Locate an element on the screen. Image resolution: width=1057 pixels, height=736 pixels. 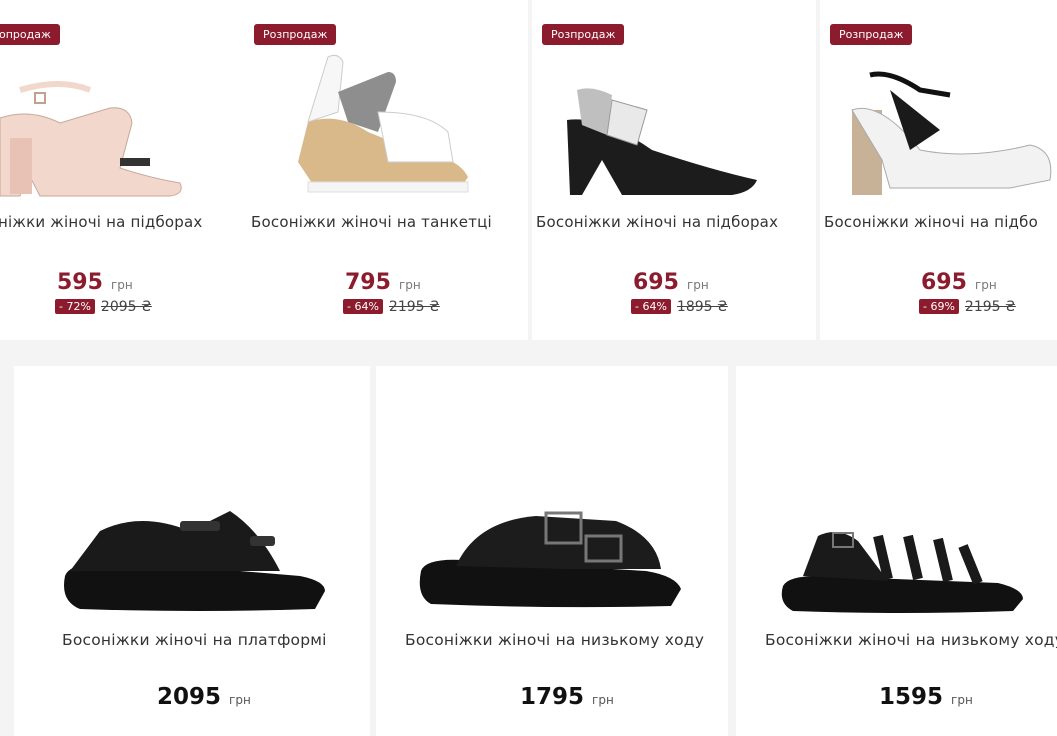
product-title: Босоніжки жіночі на платформі is located at coordinates (194, 640).